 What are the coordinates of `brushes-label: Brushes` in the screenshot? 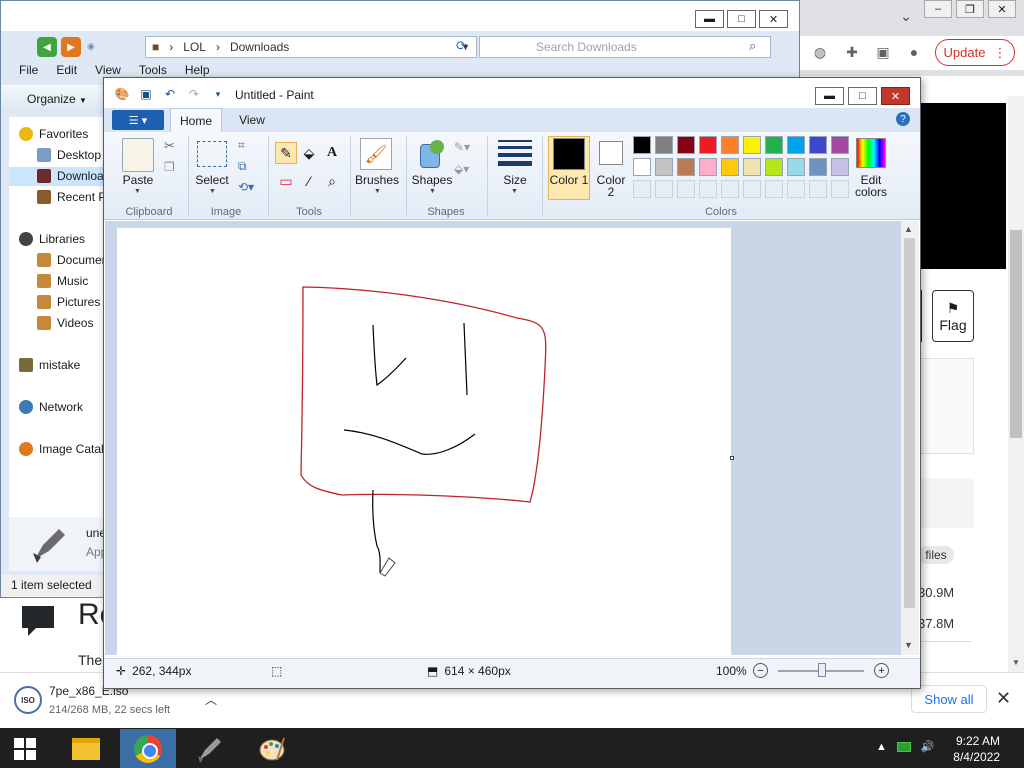 It's located at (377, 180).